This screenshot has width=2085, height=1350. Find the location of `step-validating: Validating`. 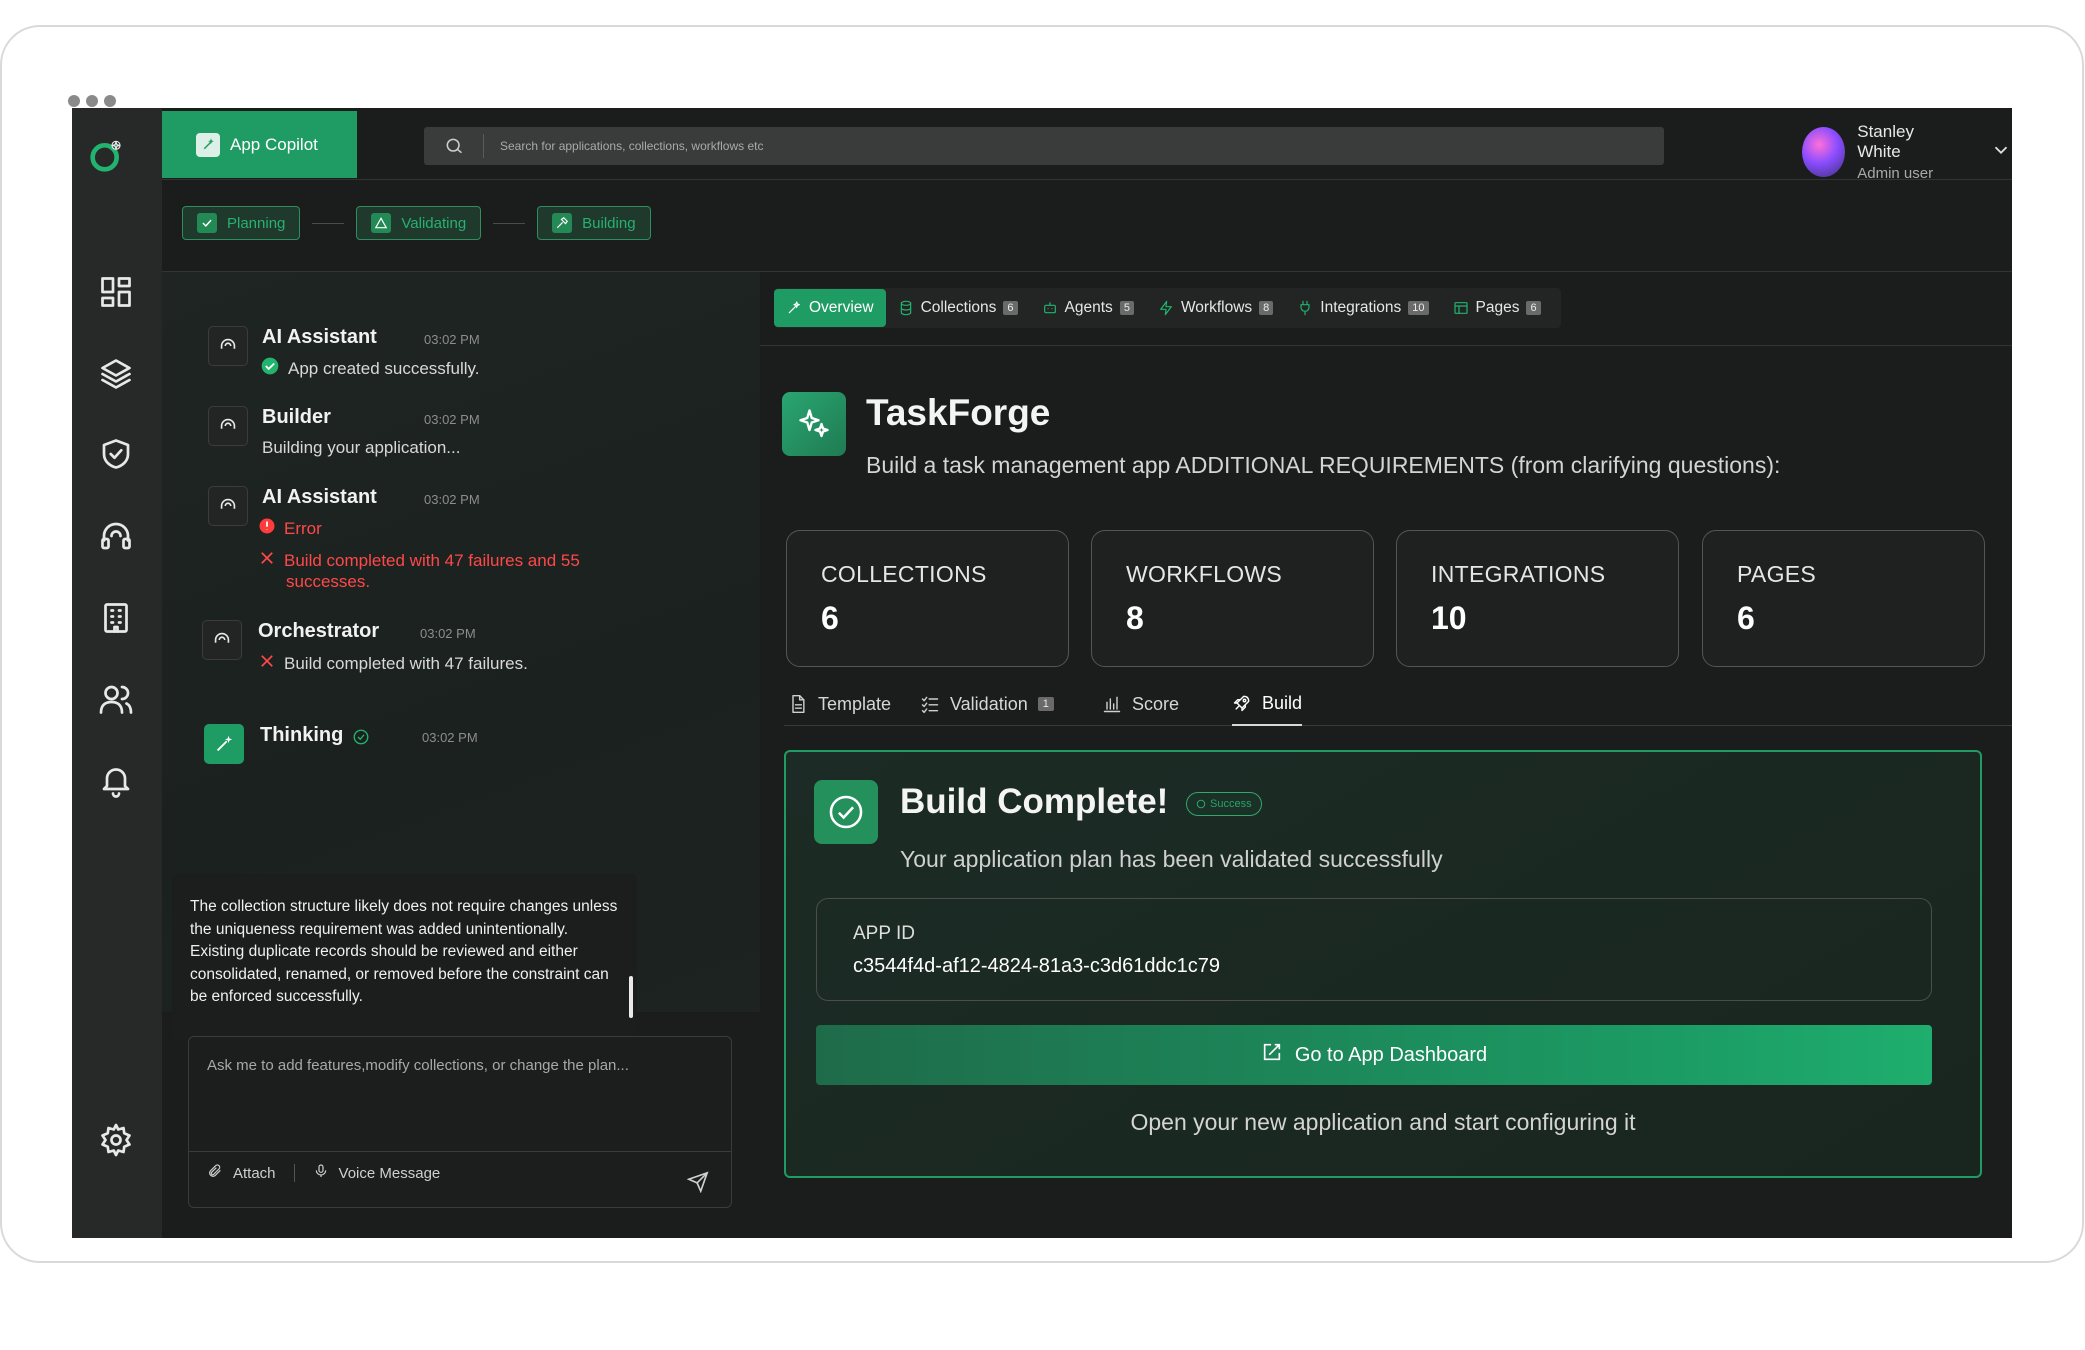

step-validating: Validating is located at coordinates (419, 223).